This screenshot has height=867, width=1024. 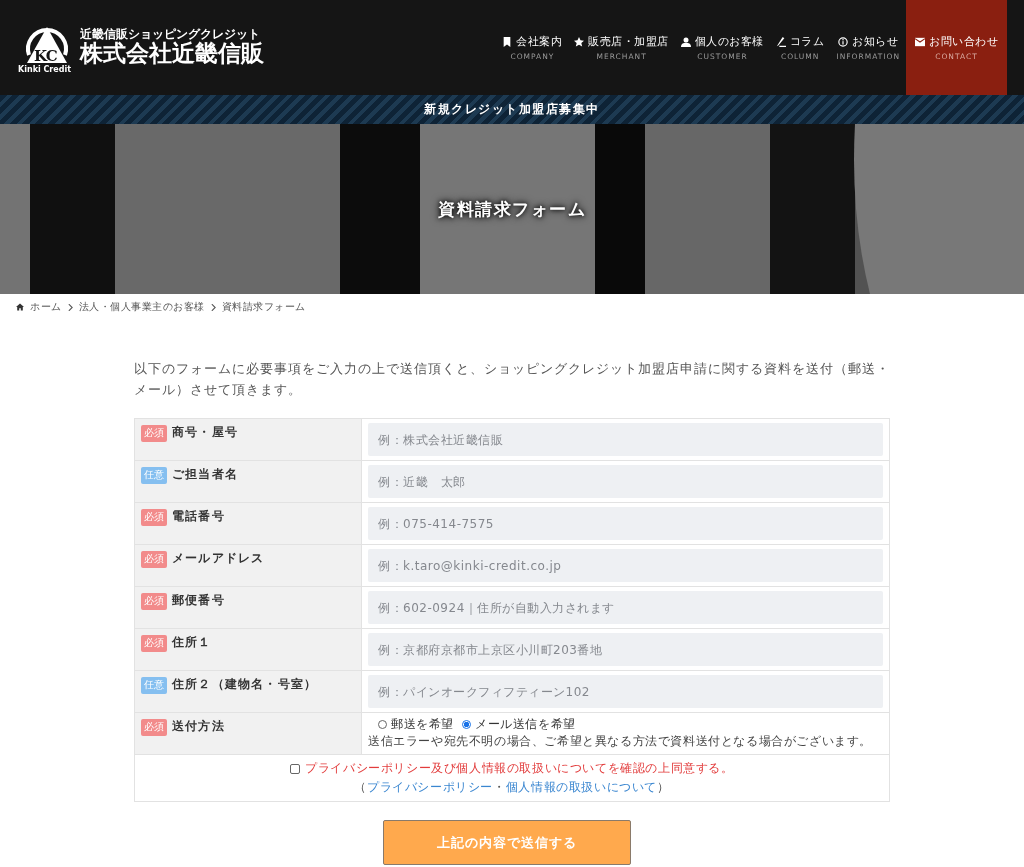 What do you see at coordinates (512, 209) in the screenshot?
I see `page-title: 資料請求フォーム` at bounding box center [512, 209].